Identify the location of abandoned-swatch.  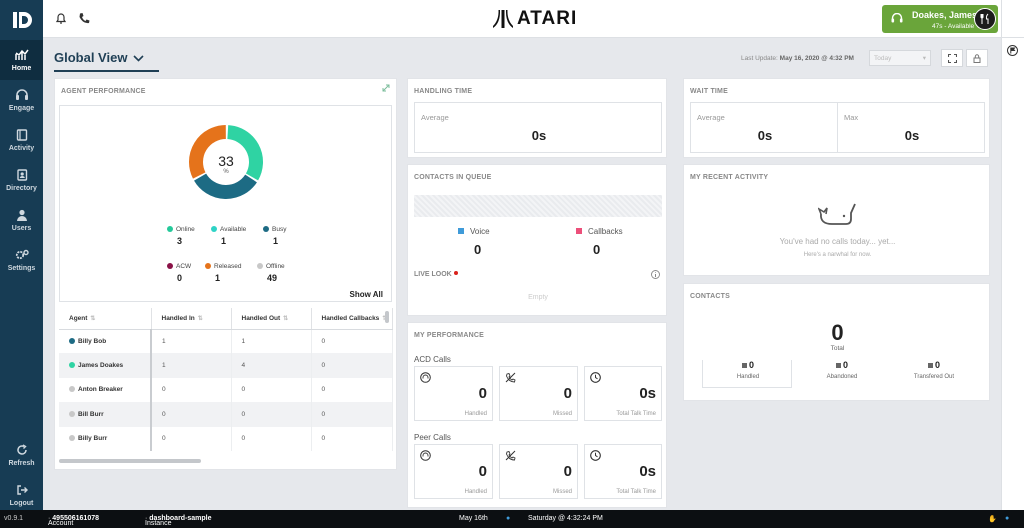
(838, 365).